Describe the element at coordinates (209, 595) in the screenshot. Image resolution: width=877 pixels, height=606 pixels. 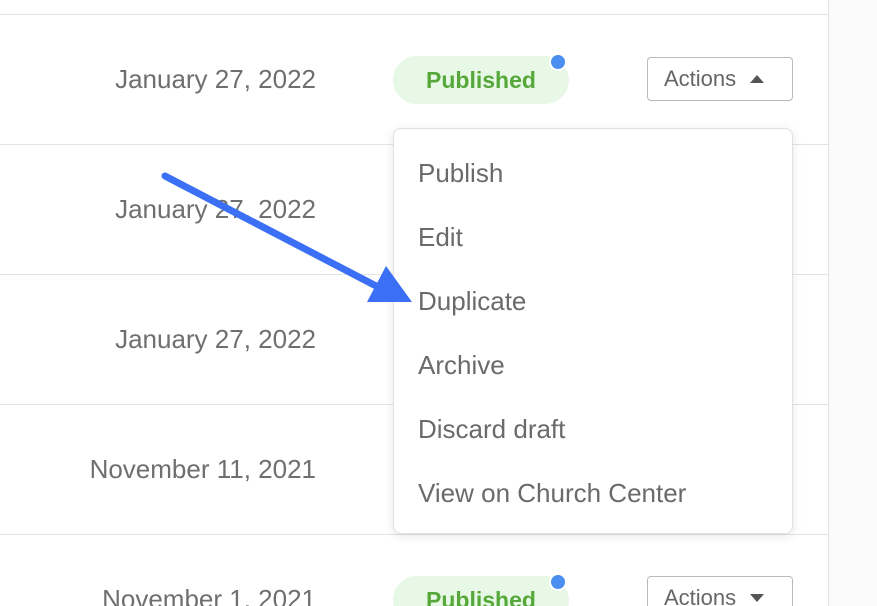
I see `row-date: November 1, 2021` at that location.